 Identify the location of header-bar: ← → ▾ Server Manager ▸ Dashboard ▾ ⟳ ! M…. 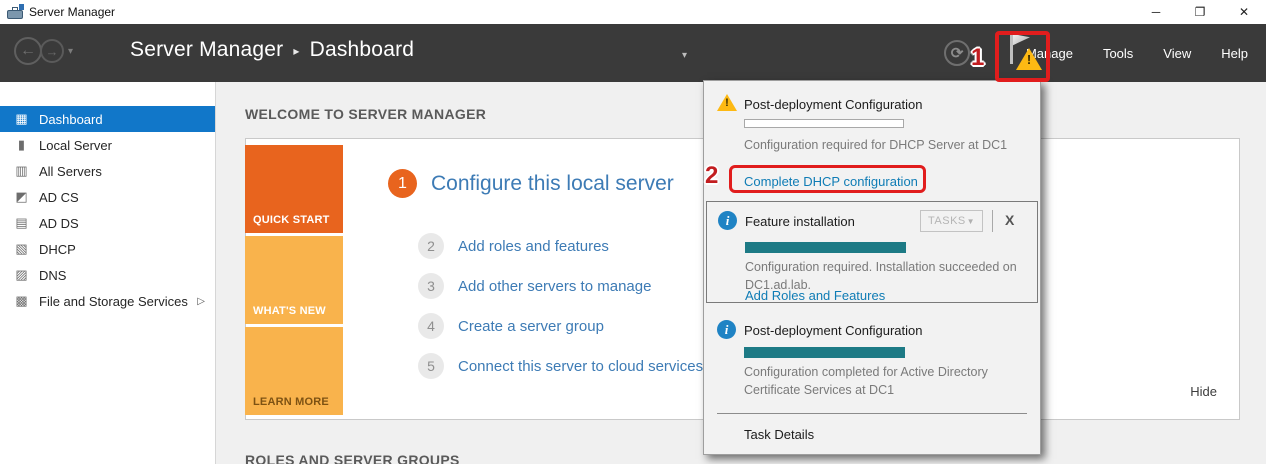
(633, 53).